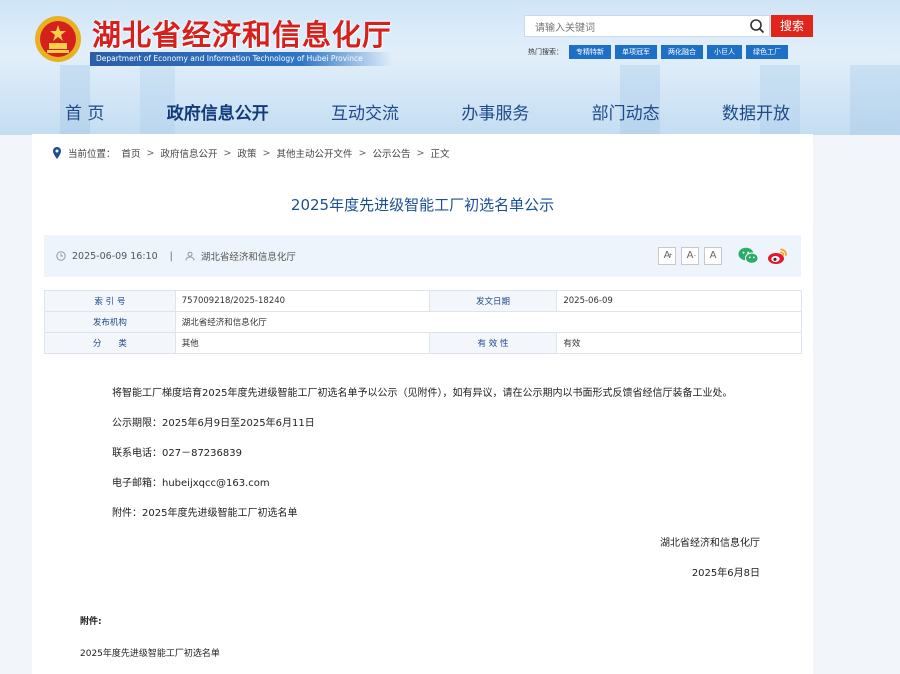 This screenshot has width=900, height=674. Describe the element at coordinates (248, 257) in the screenshot. I see `article-source: 湖北省经济和信息化厅` at that location.